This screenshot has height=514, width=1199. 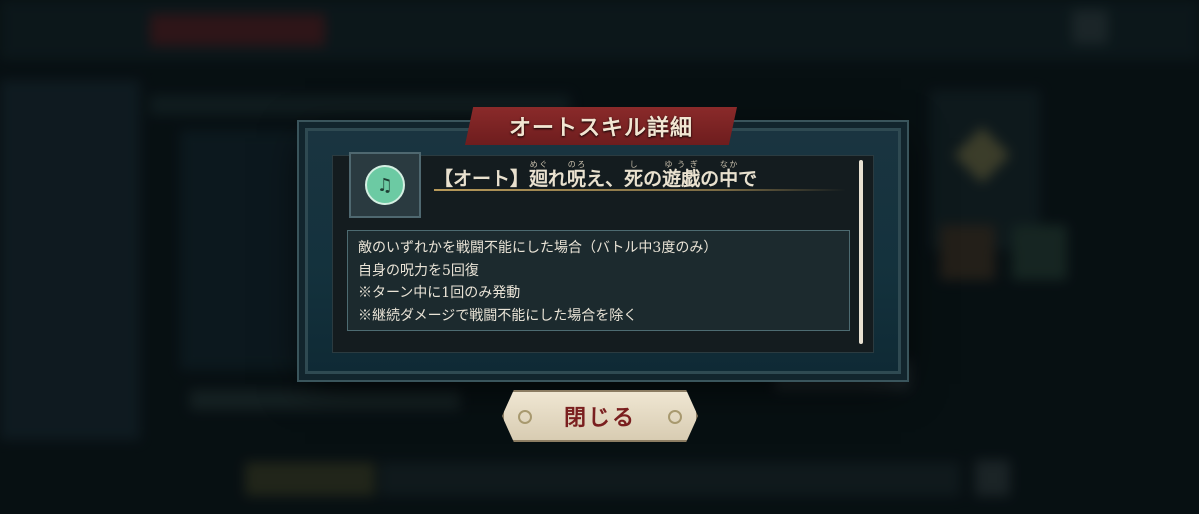 I want to click on skill-name: 【オート】廻めぐれ呪のろえ、死しの遊戯ゆうぎの中なかで, so click(x=640, y=175).